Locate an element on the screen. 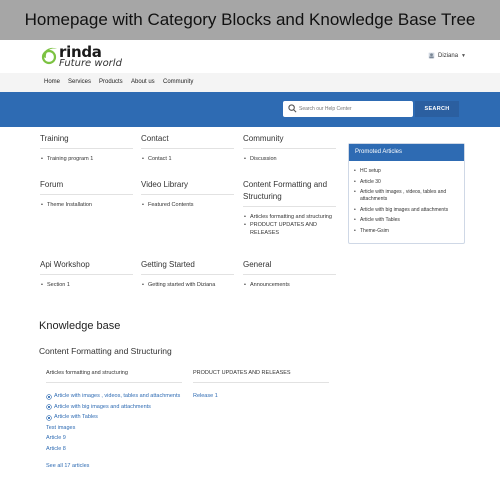 The image size is (500, 500). kb-article-link: Article with big images and attachments is located at coordinates (114, 407).